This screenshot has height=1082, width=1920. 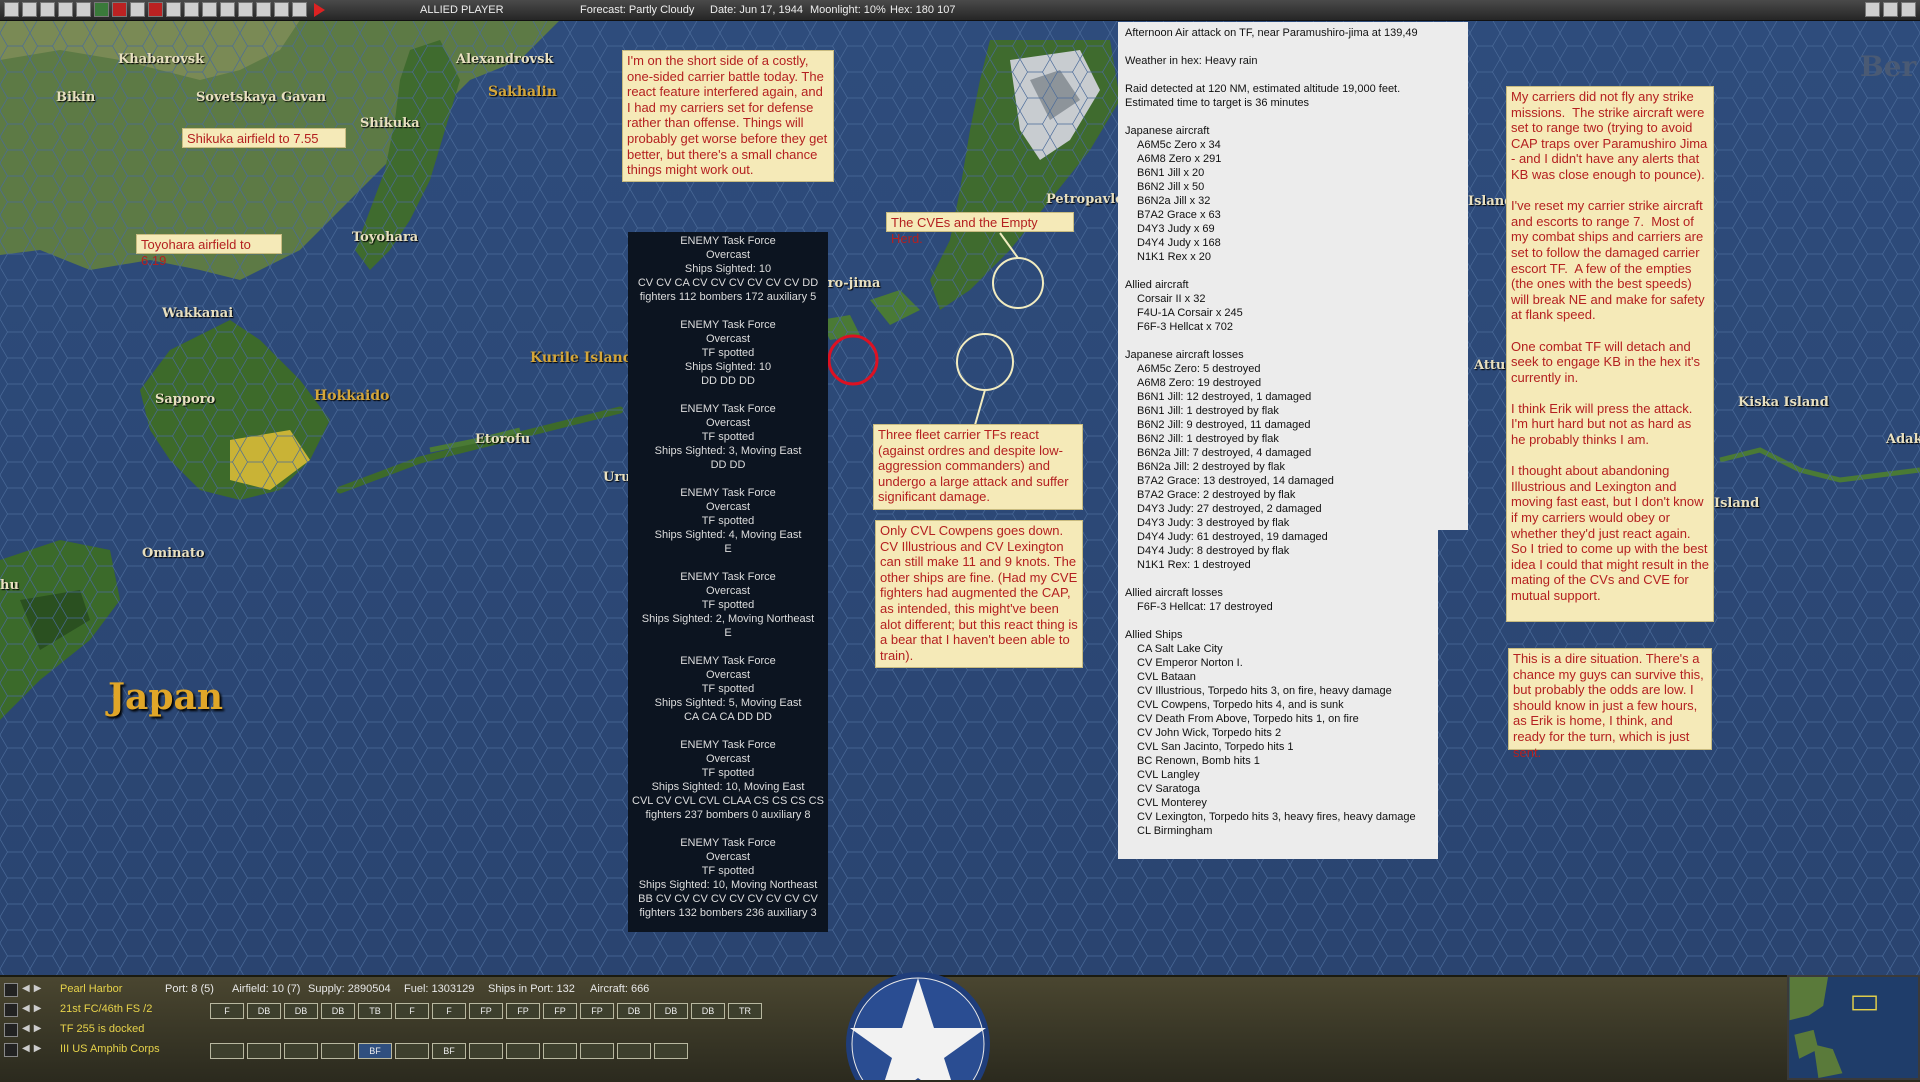 I want to click on report-ships-header: Allied Ships, so click(x=1154, y=635).